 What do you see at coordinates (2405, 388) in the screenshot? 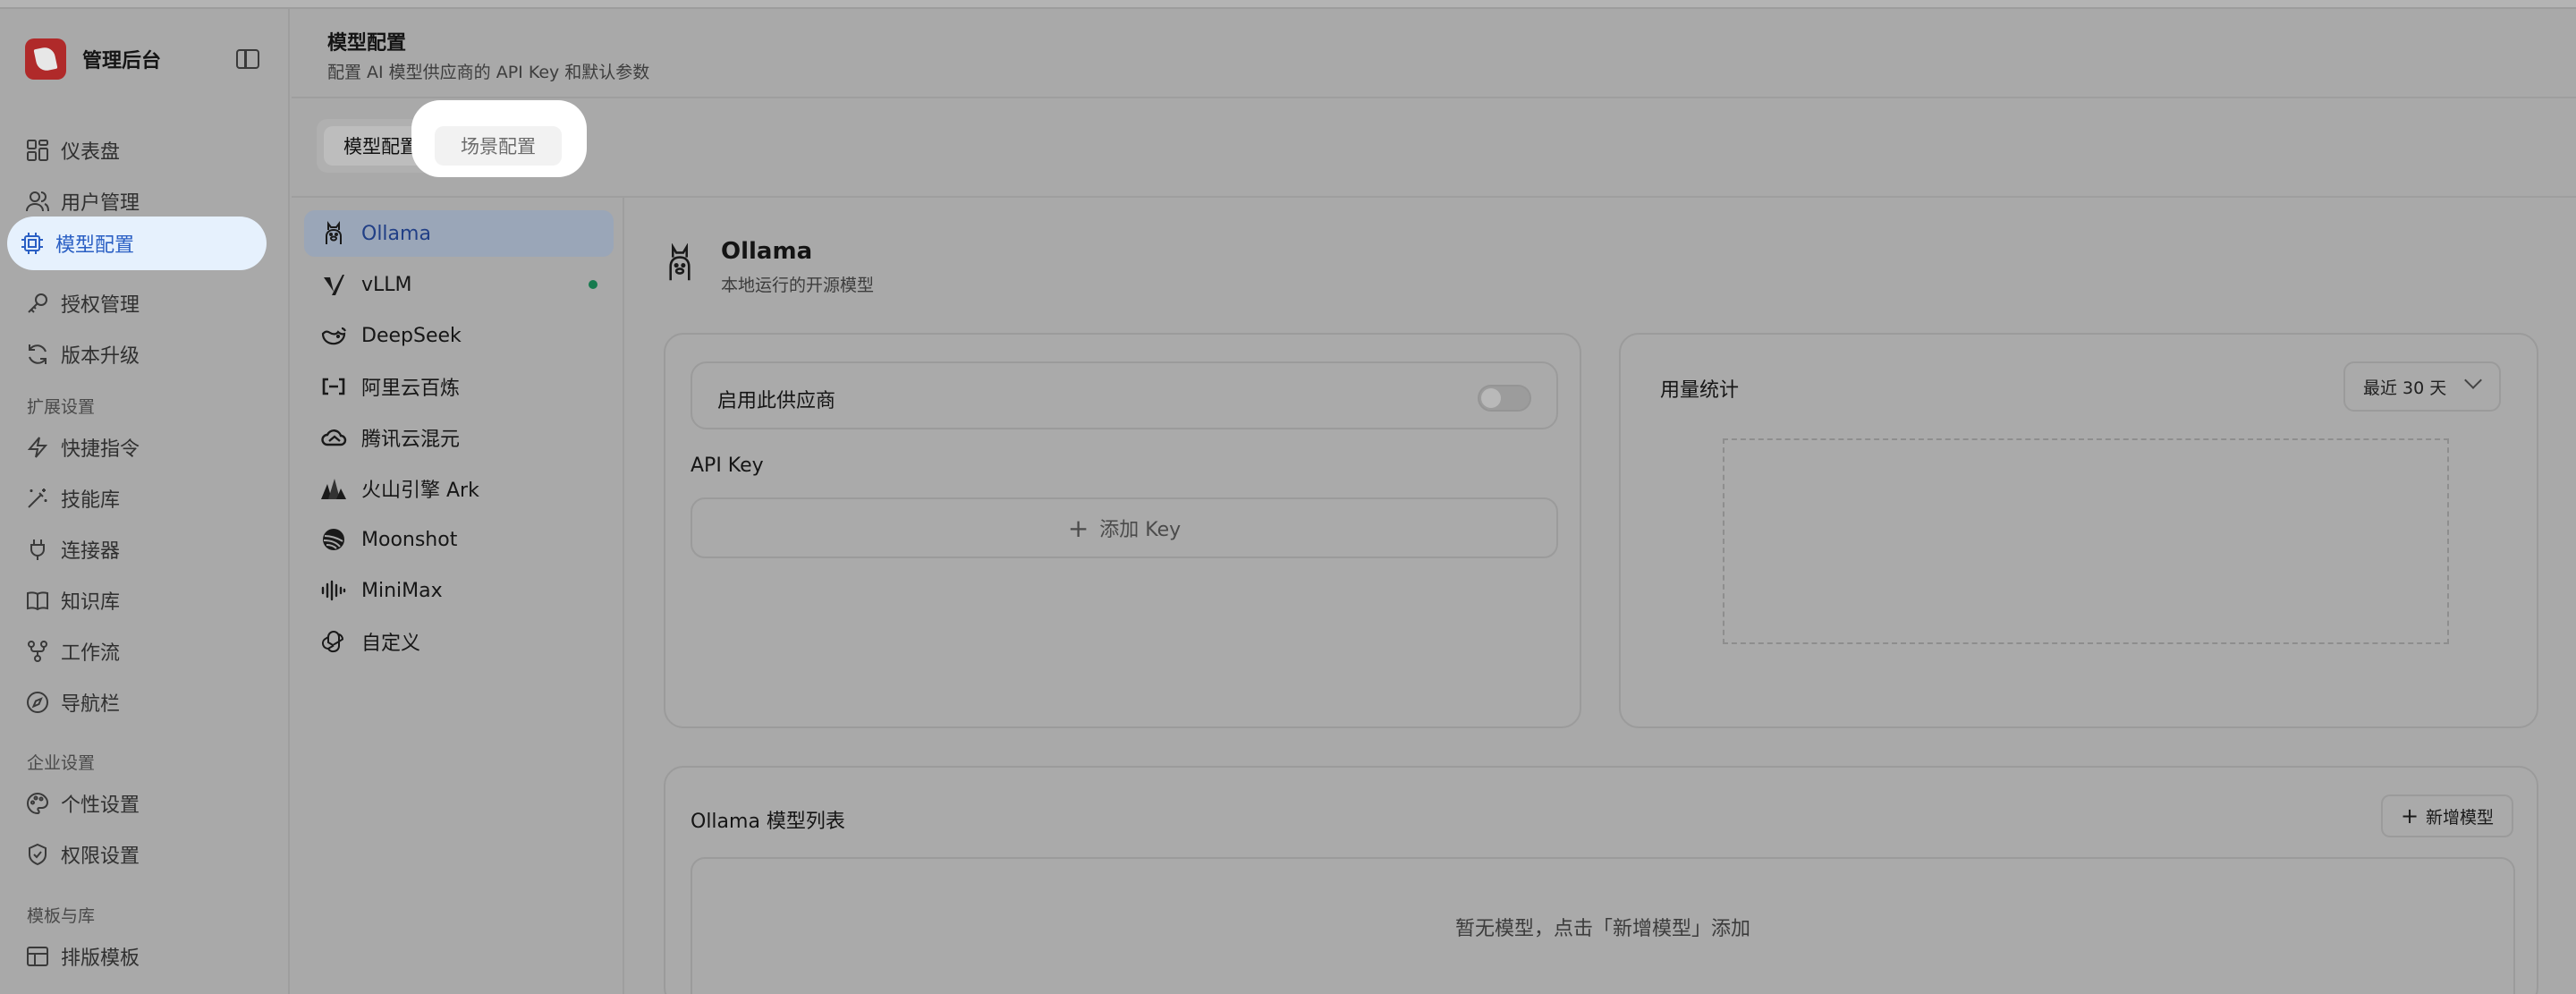
I see `date-range-value: 最近 30 天` at bounding box center [2405, 388].